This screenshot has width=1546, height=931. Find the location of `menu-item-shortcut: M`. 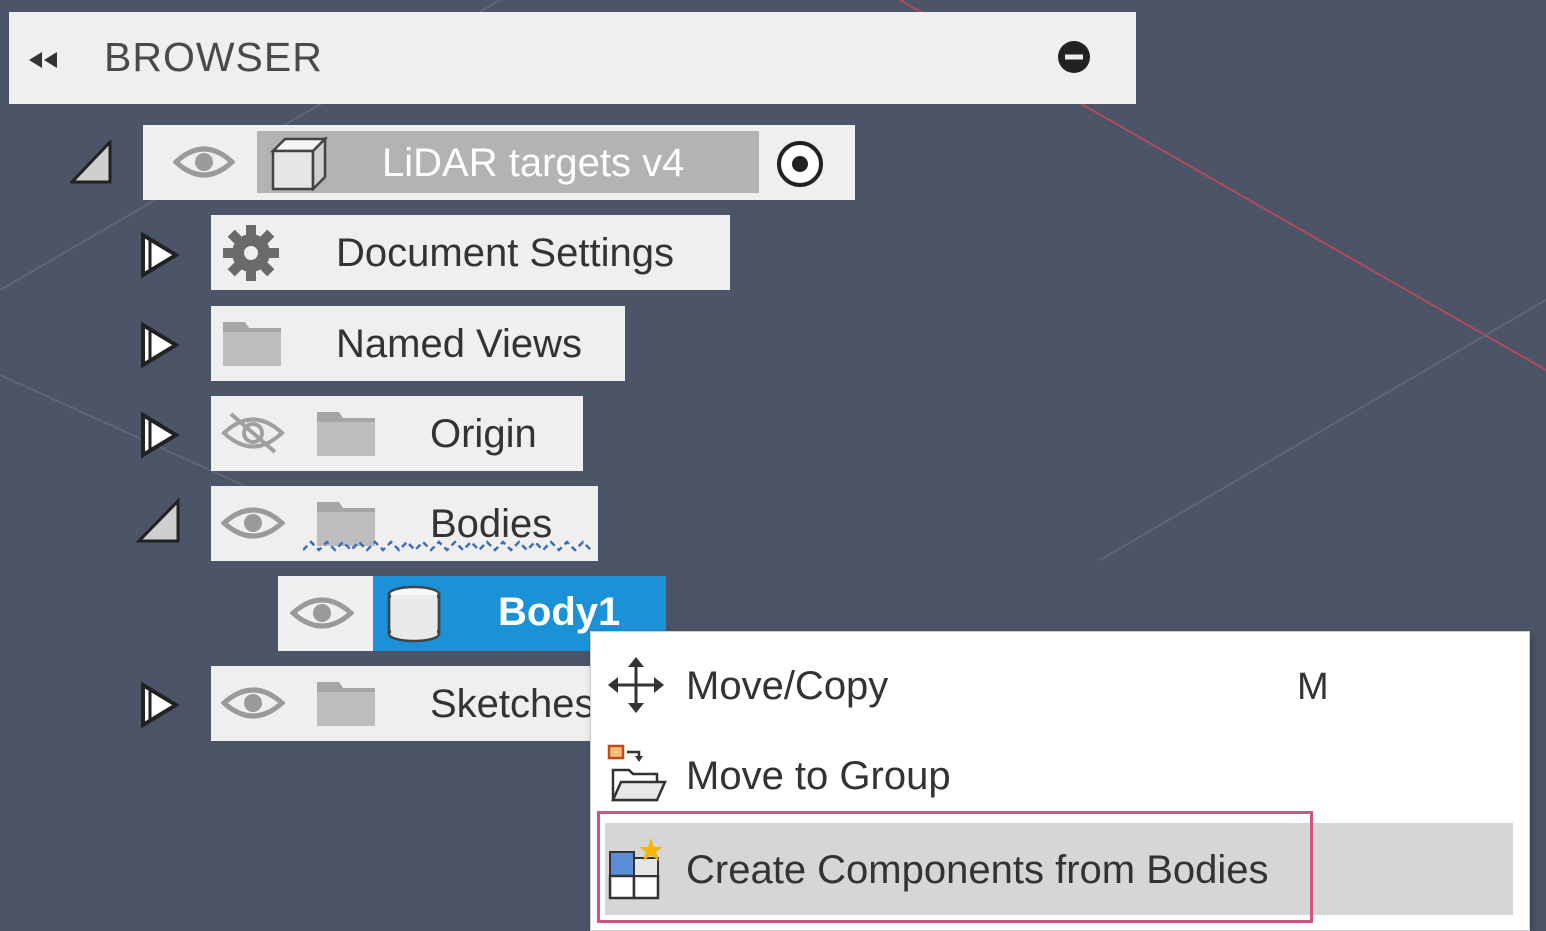

menu-item-shortcut: M is located at coordinates (1313, 687).